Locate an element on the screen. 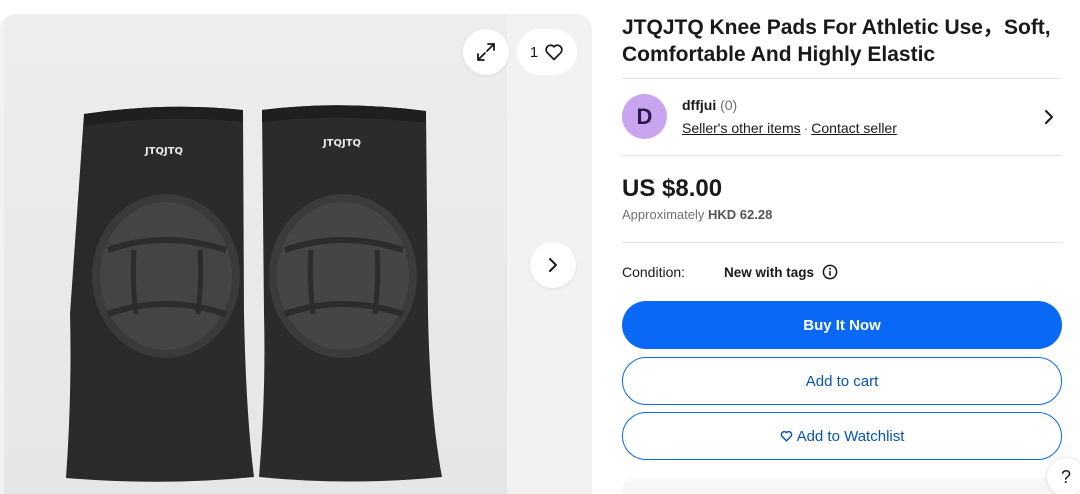 The width and height of the screenshot is (1080, 494). add-to-watchlist-label: Add to Watchlist is located at coordinates (850, 436).